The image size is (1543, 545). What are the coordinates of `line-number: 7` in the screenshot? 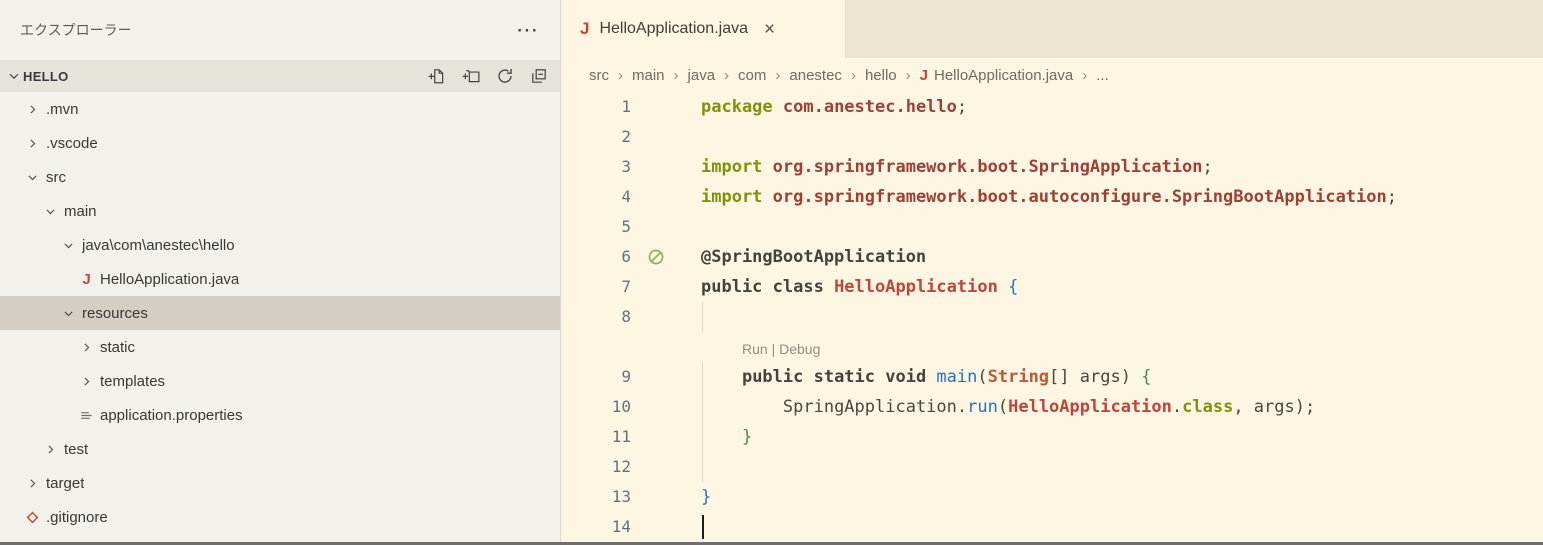 It's located at (596, 287).